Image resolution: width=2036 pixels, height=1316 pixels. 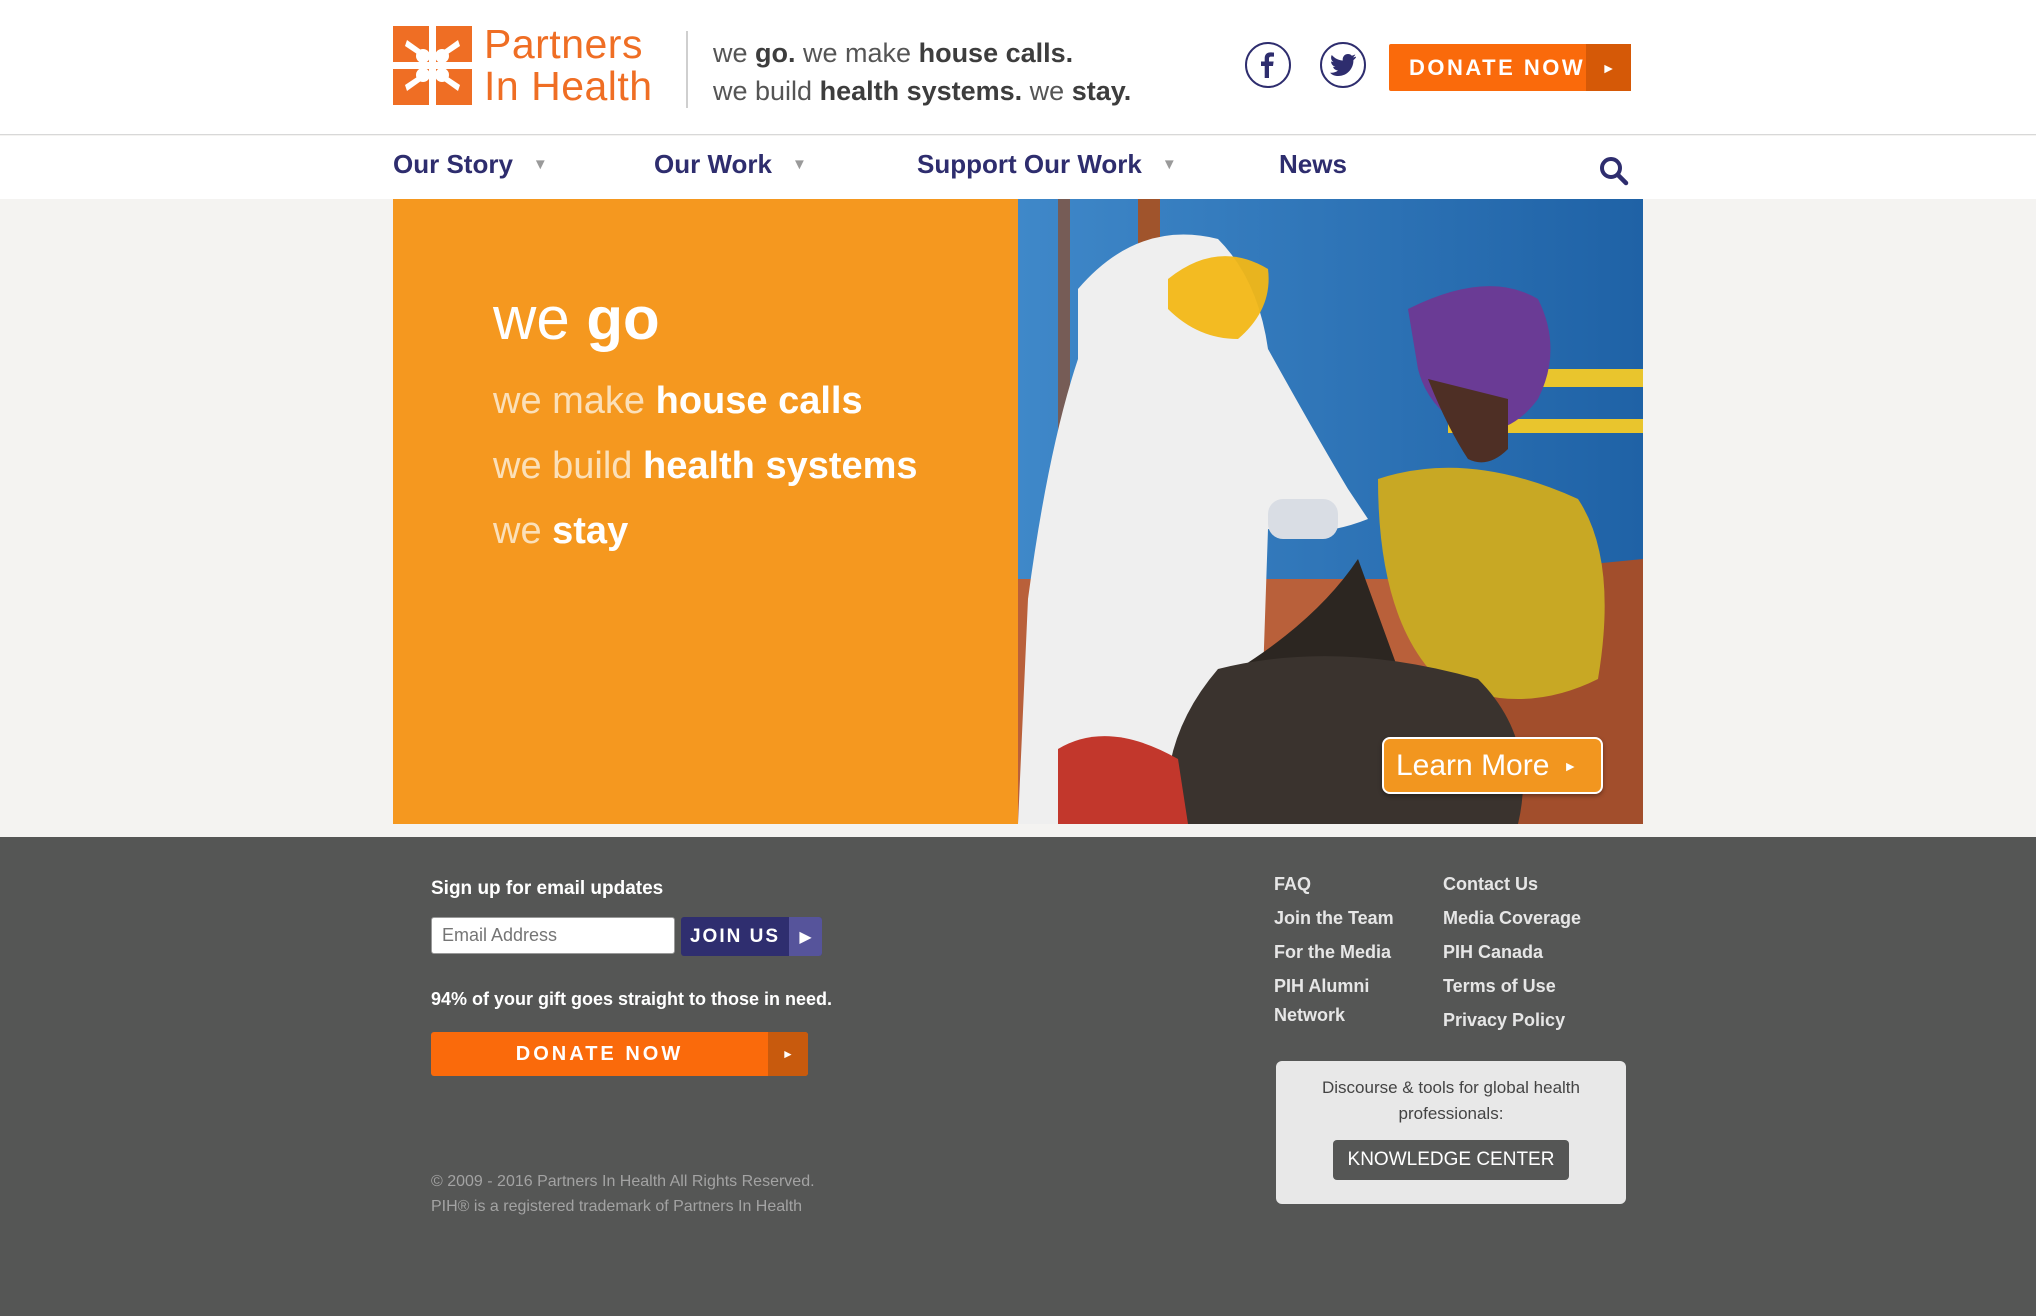 I want to click on footer-donate-now-button: DONATE NOW ►, so click(x=619, y=1054).